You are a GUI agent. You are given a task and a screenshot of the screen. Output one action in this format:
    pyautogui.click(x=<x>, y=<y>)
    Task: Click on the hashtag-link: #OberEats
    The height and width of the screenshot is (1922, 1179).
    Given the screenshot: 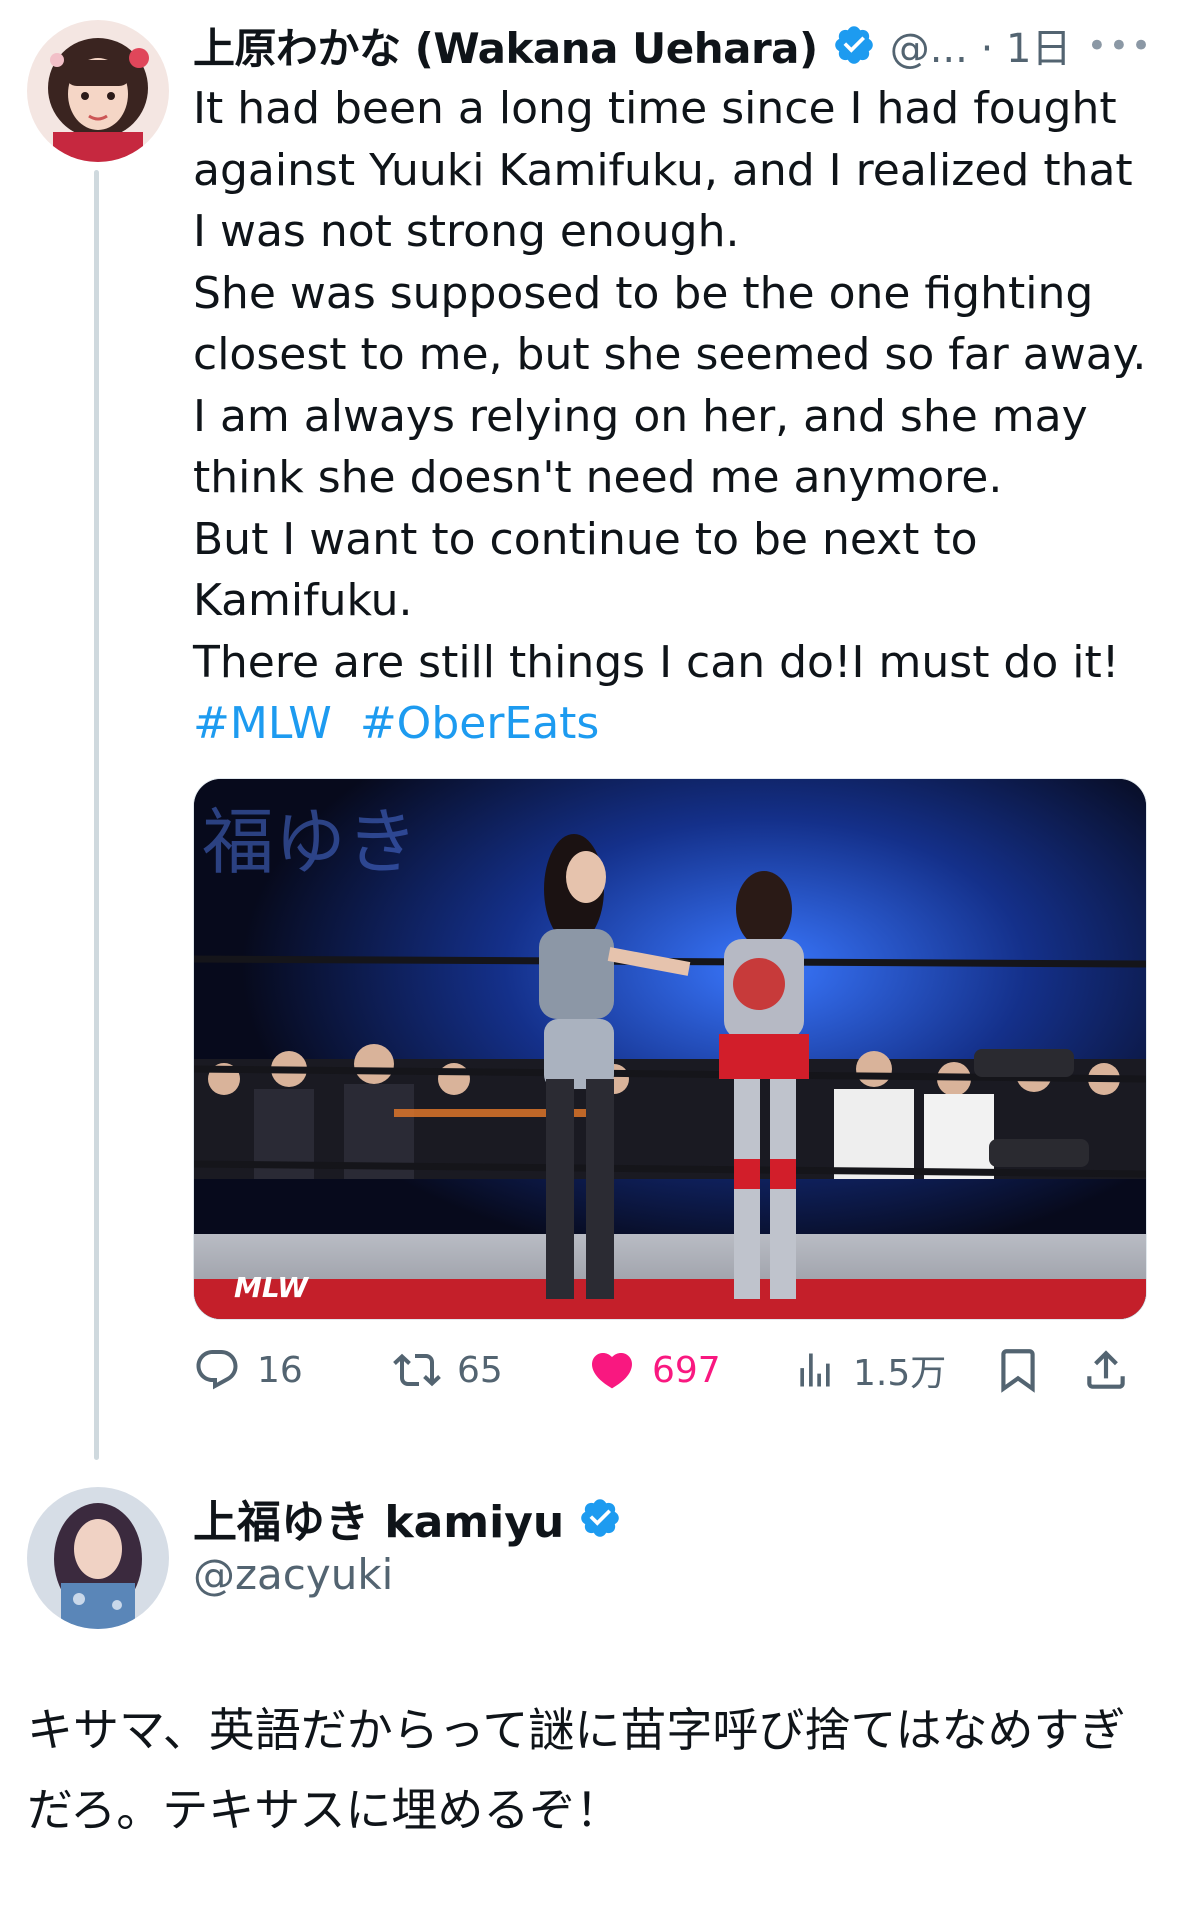 What is the action you would take?
    pyautogui.click(x=480, y=723)
    